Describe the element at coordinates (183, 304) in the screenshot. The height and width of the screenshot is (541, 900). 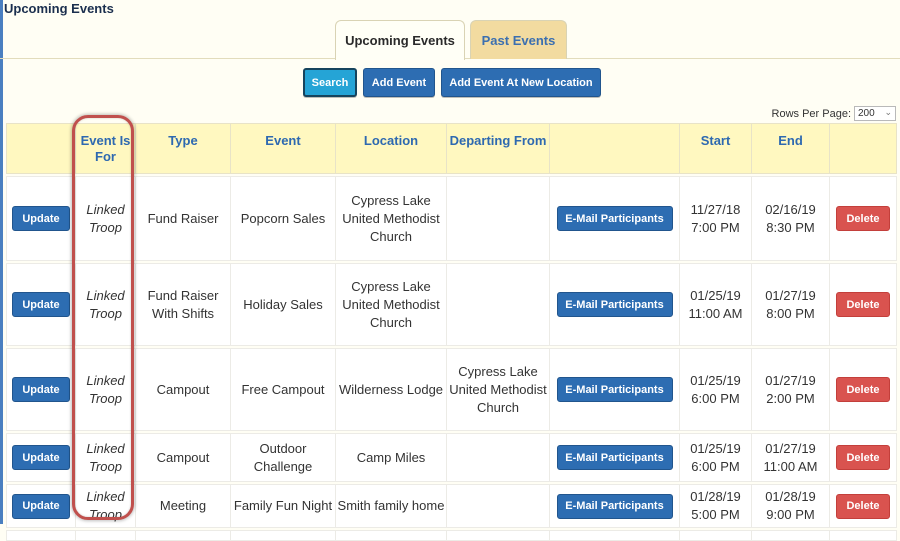
I see `type-cell: Fund Raiser With Shifts` at that location.